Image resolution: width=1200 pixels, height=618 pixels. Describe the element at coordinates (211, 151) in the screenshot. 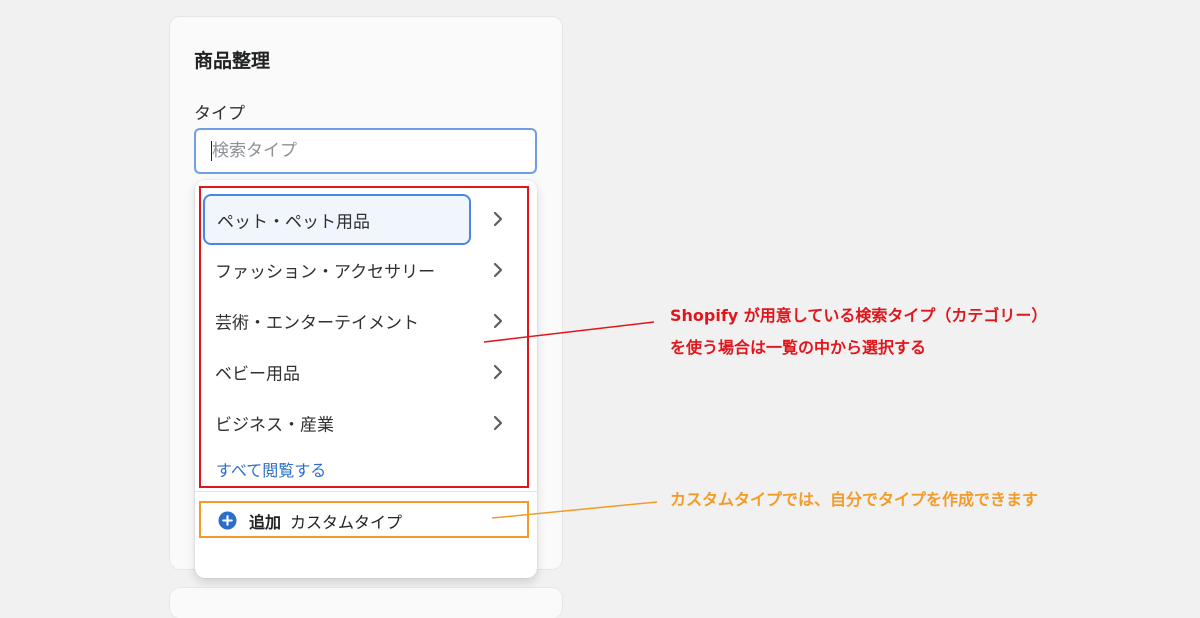

I see `text-caret` at that location.